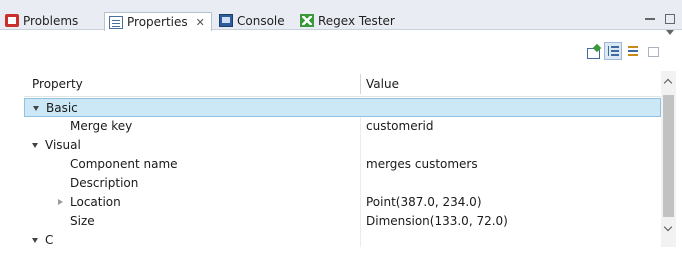 The image size is (682, 253). What do you see at coordinates (668, 81) in the screenshot?
I see `scroll-up-icon` at bounding box center [668, 81].